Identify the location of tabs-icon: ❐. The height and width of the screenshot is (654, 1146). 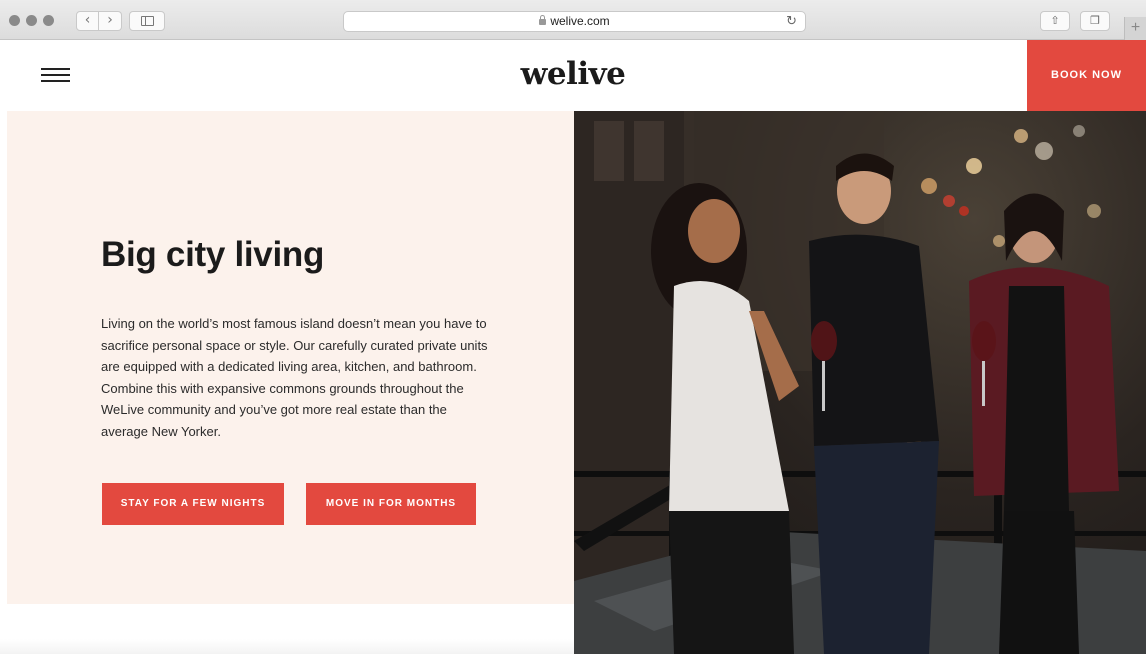
(1095, 20).